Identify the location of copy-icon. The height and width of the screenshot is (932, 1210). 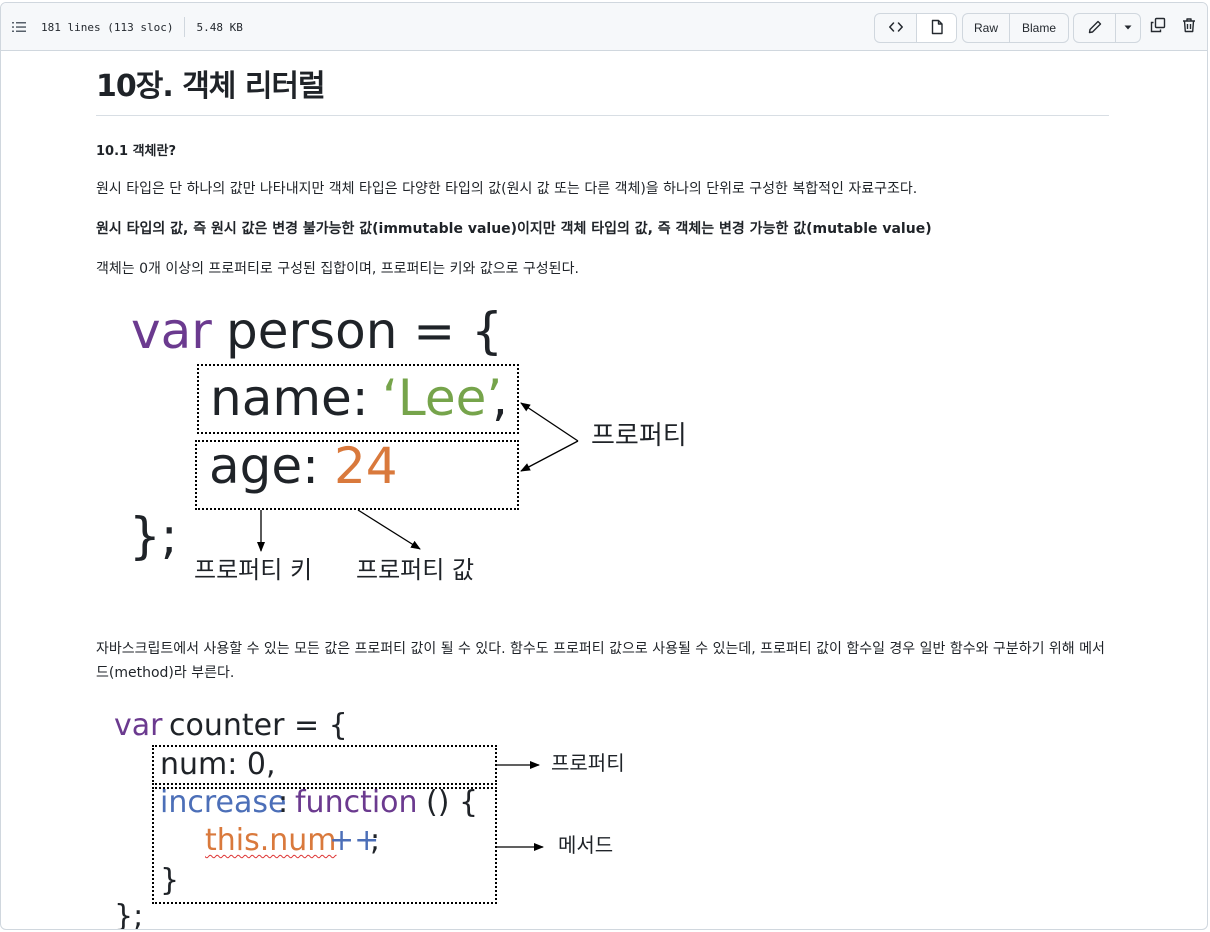
(1158, 27).